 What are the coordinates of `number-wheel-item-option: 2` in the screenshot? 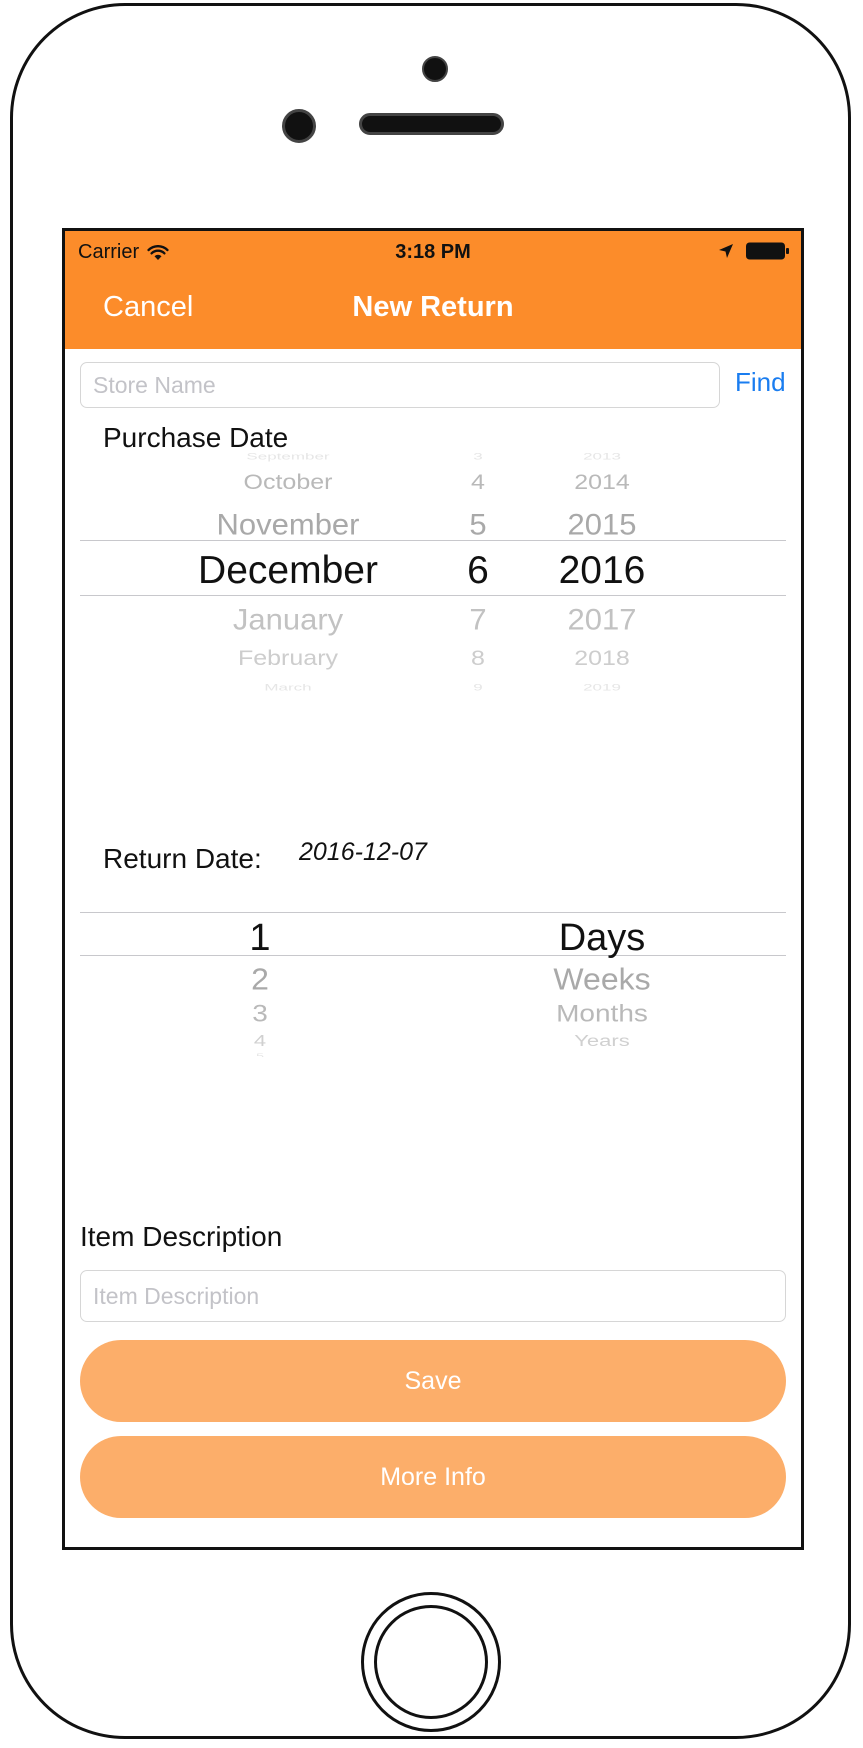 It's located at (260, 979).